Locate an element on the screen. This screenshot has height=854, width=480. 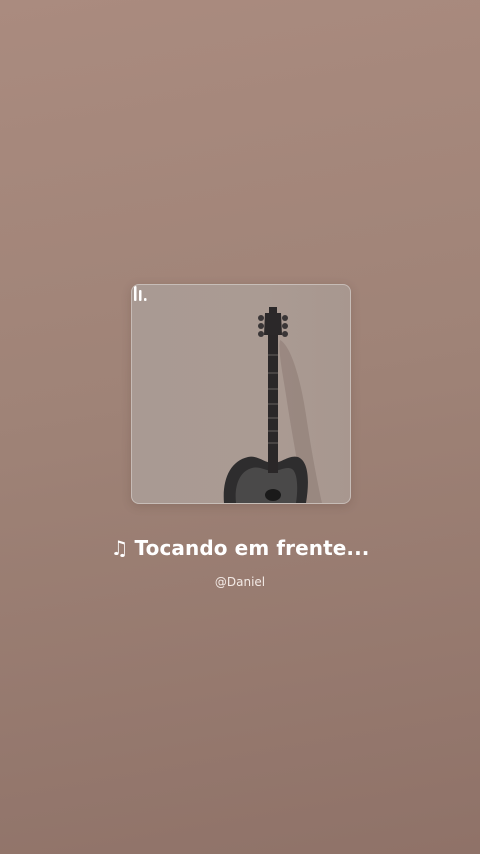
music-note-icon: ♫ is located at coordinates (119, 548).